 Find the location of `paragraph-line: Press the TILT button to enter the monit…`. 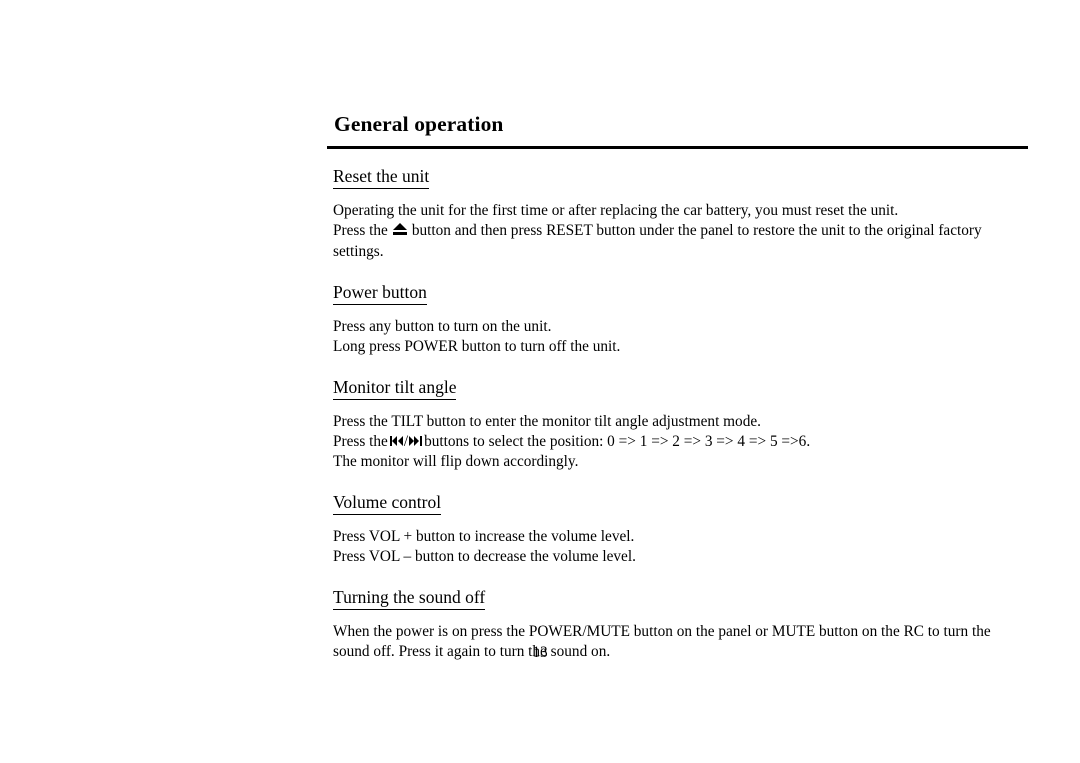

paragraph-line: Press the TILT button to enter the monit… is located at coordinates (547, 421).